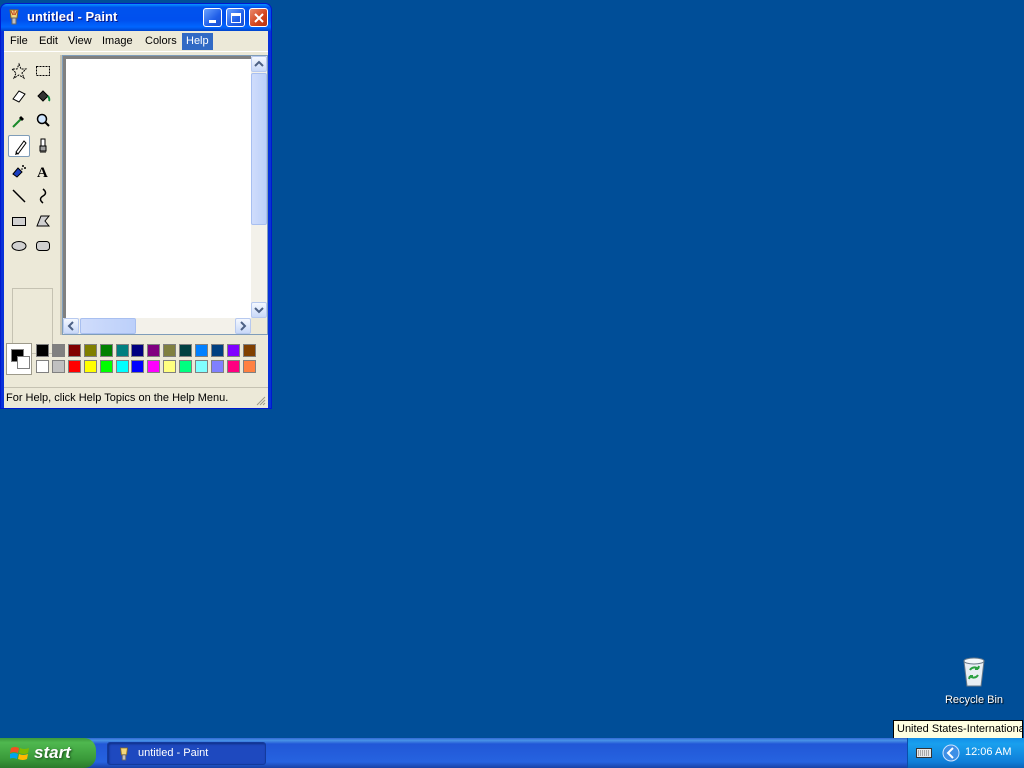  What do you see at coordinates (173, 753) in the screenshot?
I see `taskbar-task-label: untitled - Paint` at bounding box center [173, 753].